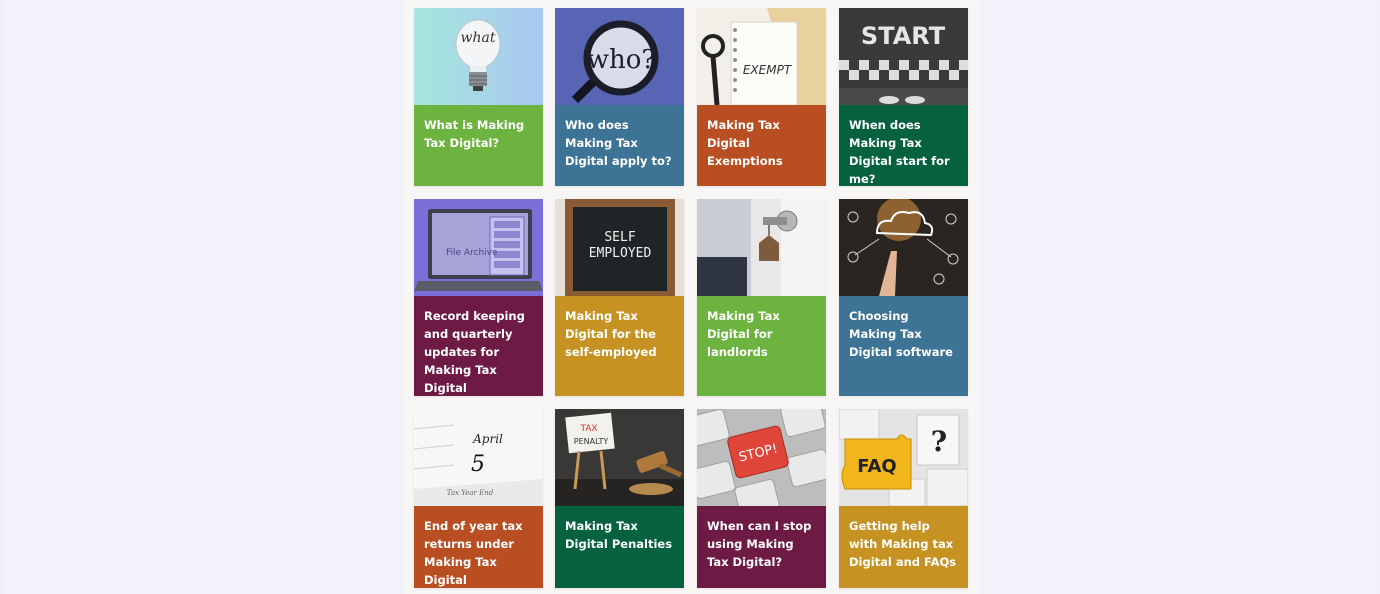 The width and height of the screenshot is (1380, 594). I want to click on file-archive-laptop-image: File Archive, so click(478, 247).